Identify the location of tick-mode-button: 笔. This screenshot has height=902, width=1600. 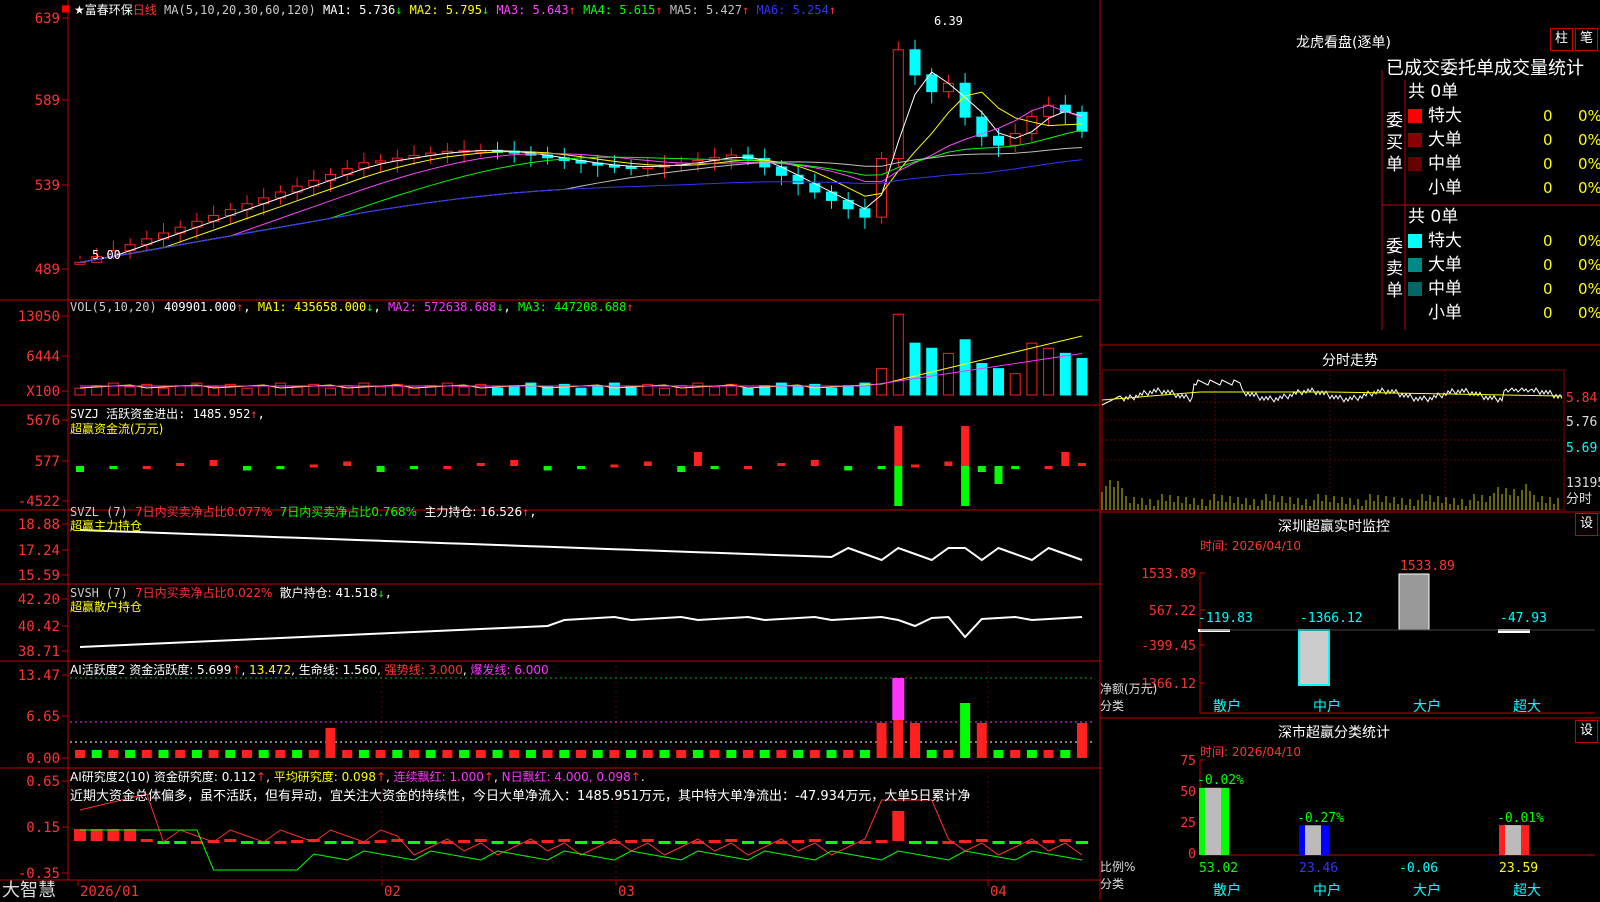
(1586, 39).